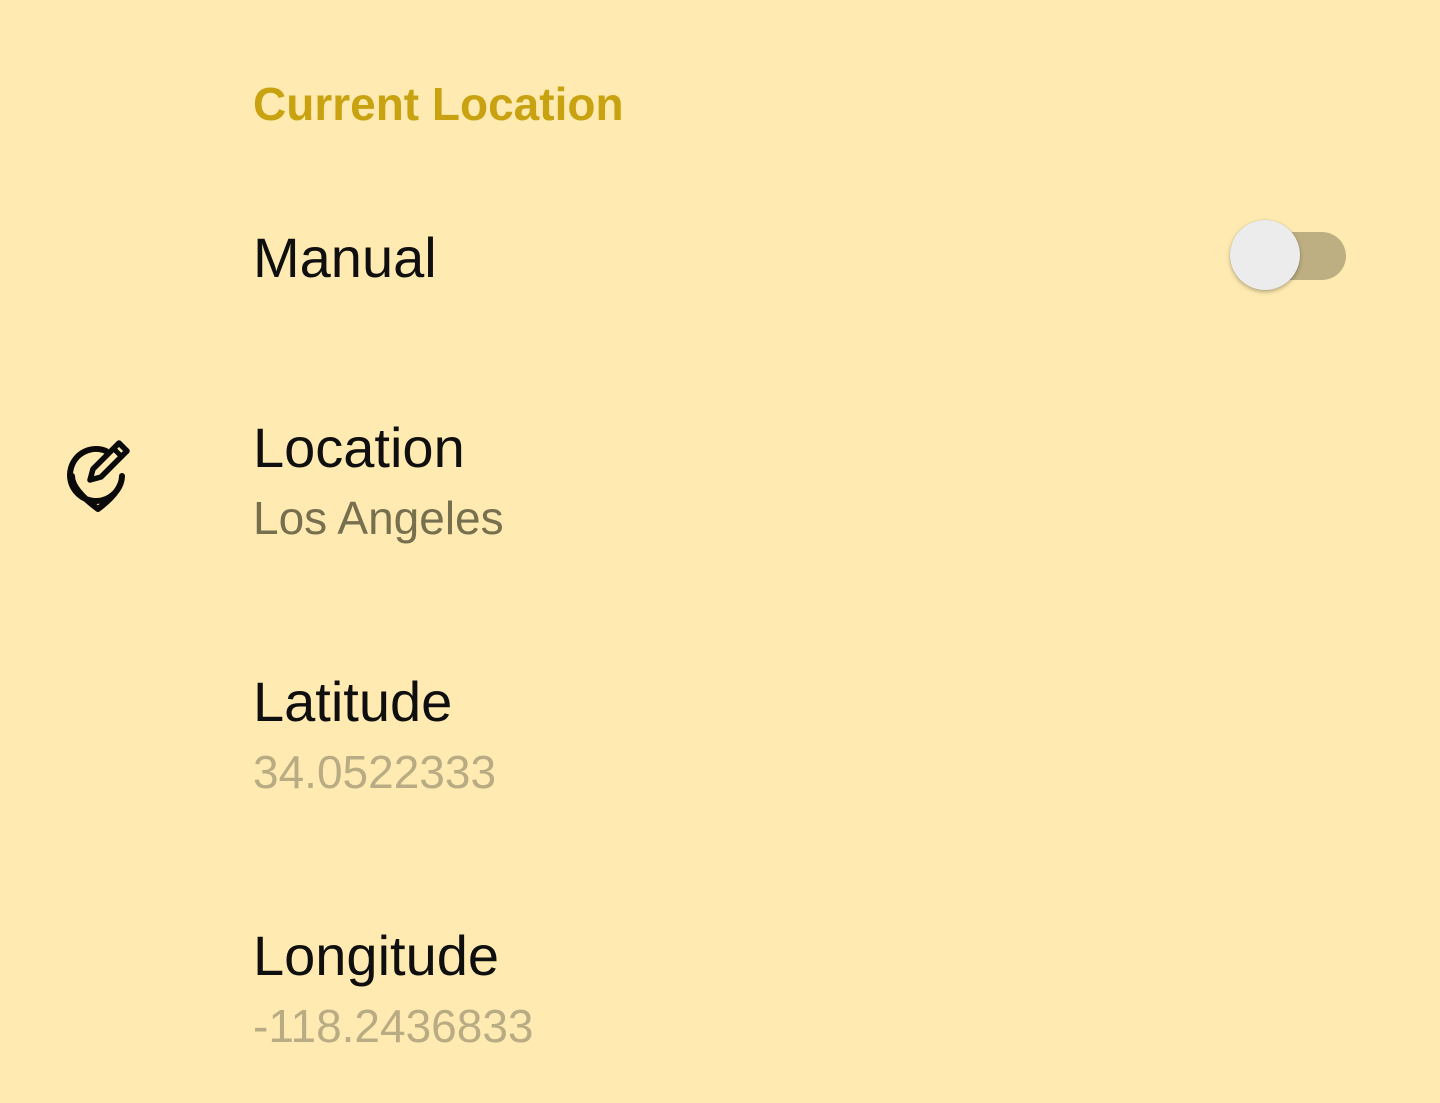 The height and width of the screenshot is (1103, 1440). I want to click on latitude-title: Latitude, so click(353, 701).